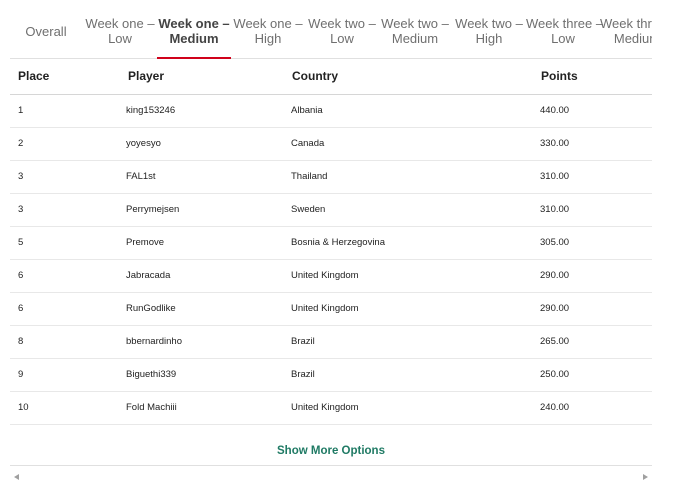 This screenshot has width=700, height=480. Describe the element at coordinates (331, 451) in the screenshot. I see `show-more-options-button: Show More Options` at that location.